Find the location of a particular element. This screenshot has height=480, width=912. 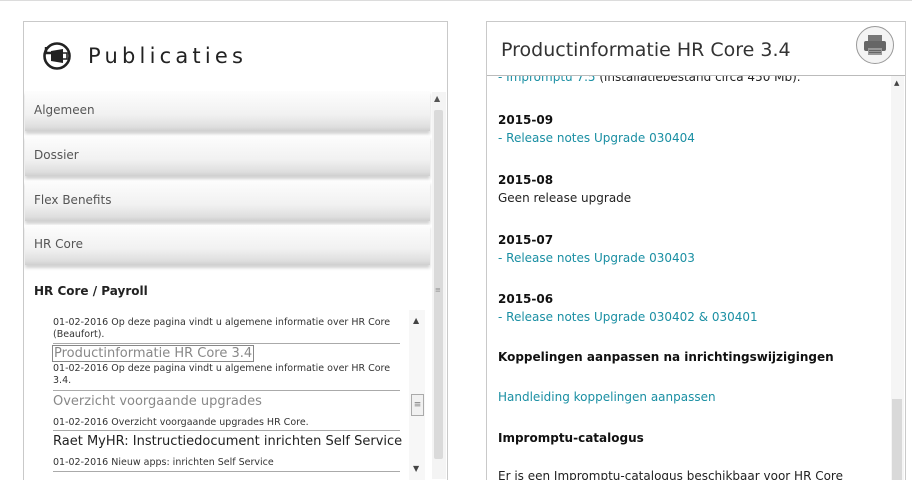

accordion-item-algemeen: Algemeen is located at coordinates (227, 111).